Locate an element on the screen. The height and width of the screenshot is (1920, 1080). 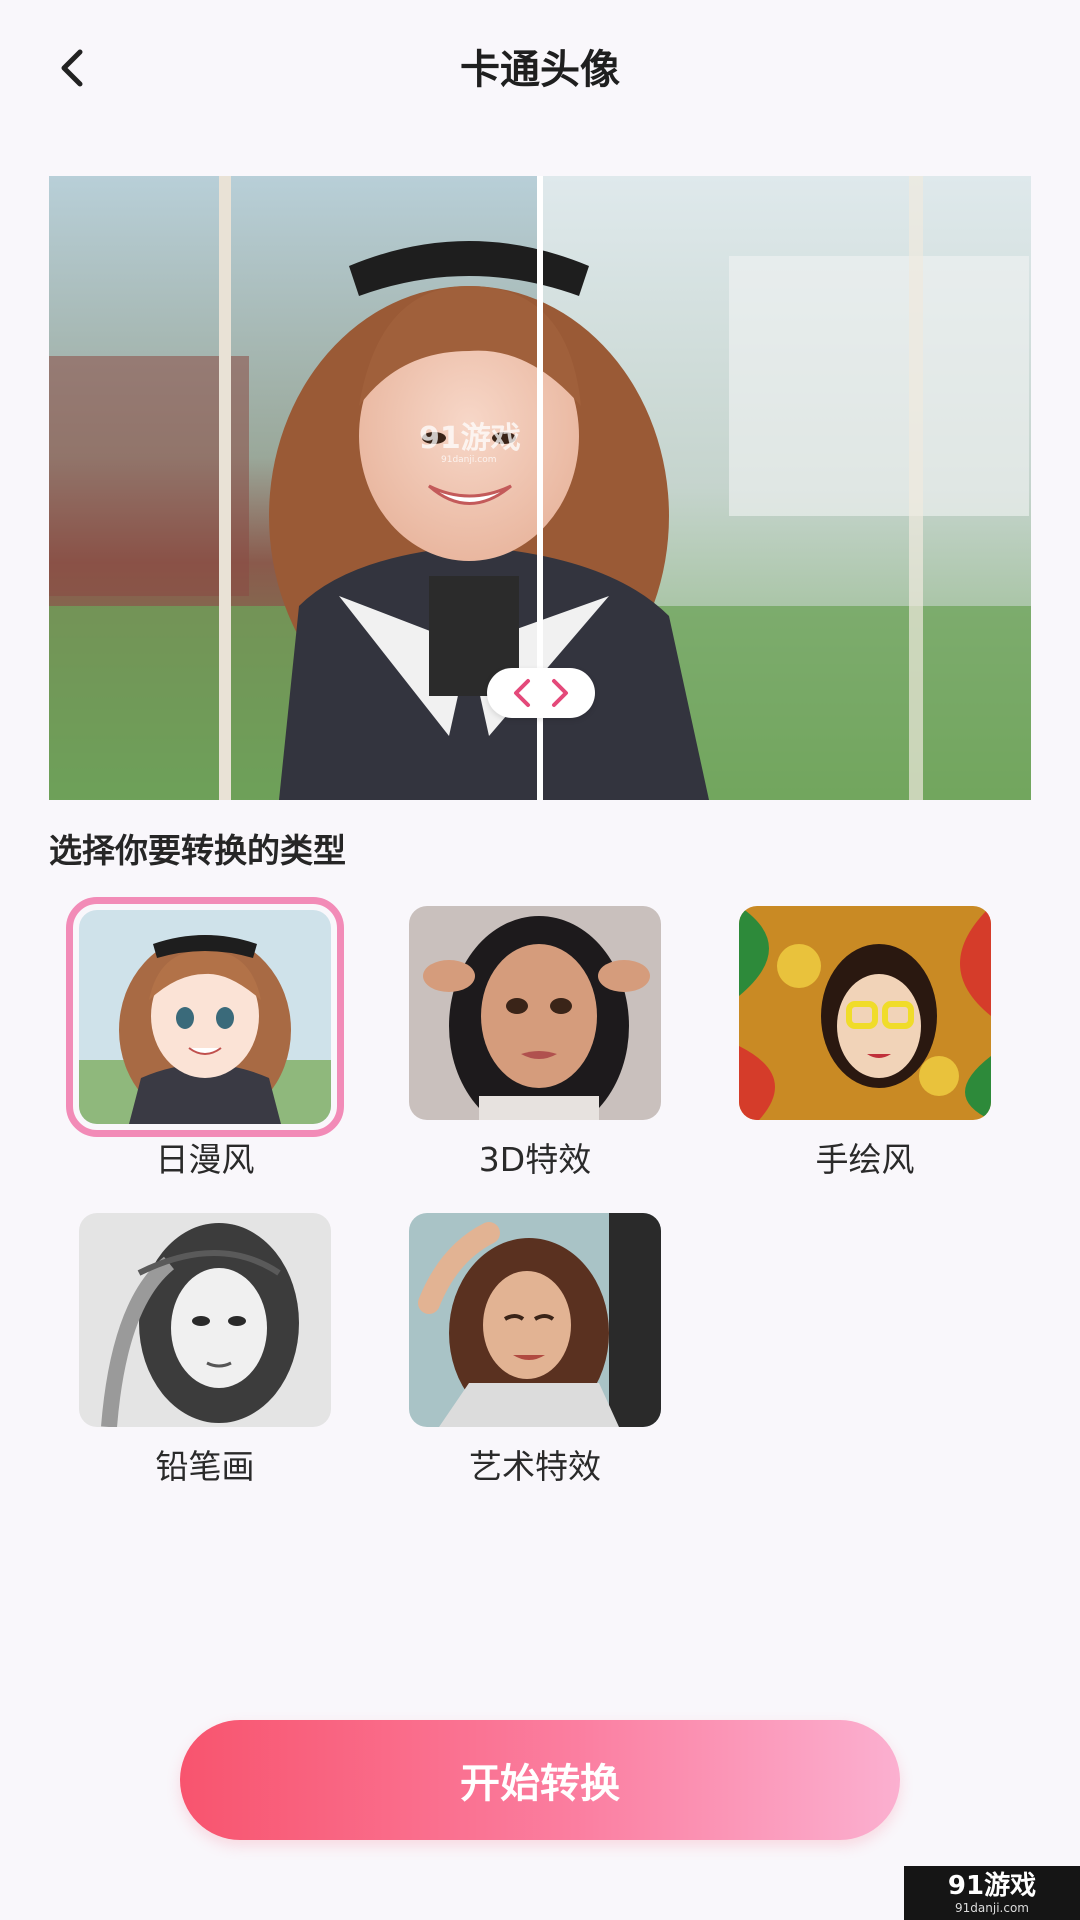
style-label-3d: 3D特效 is located at coordinates (535, 1159).